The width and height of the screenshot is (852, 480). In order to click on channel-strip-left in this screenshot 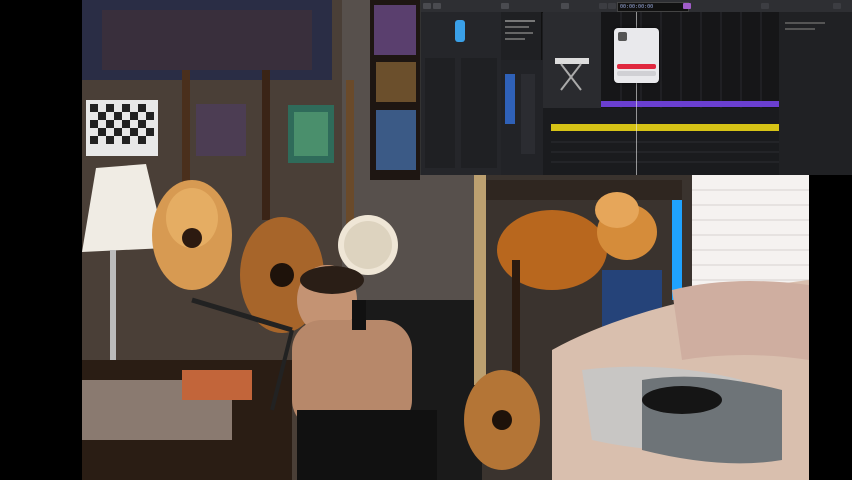, I will do `click(440, 113)`.